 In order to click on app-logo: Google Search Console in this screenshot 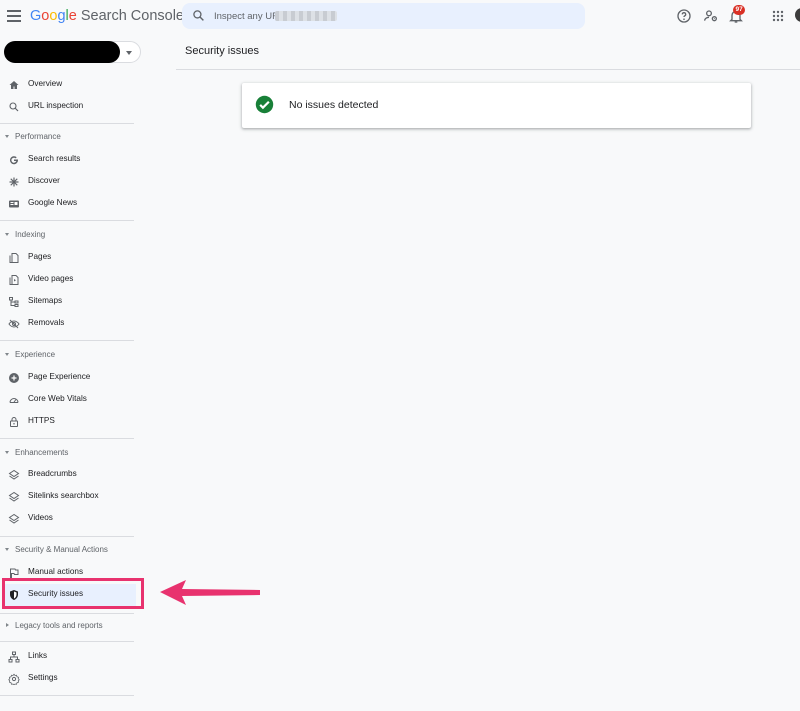, I will do `click(107, 16)`.